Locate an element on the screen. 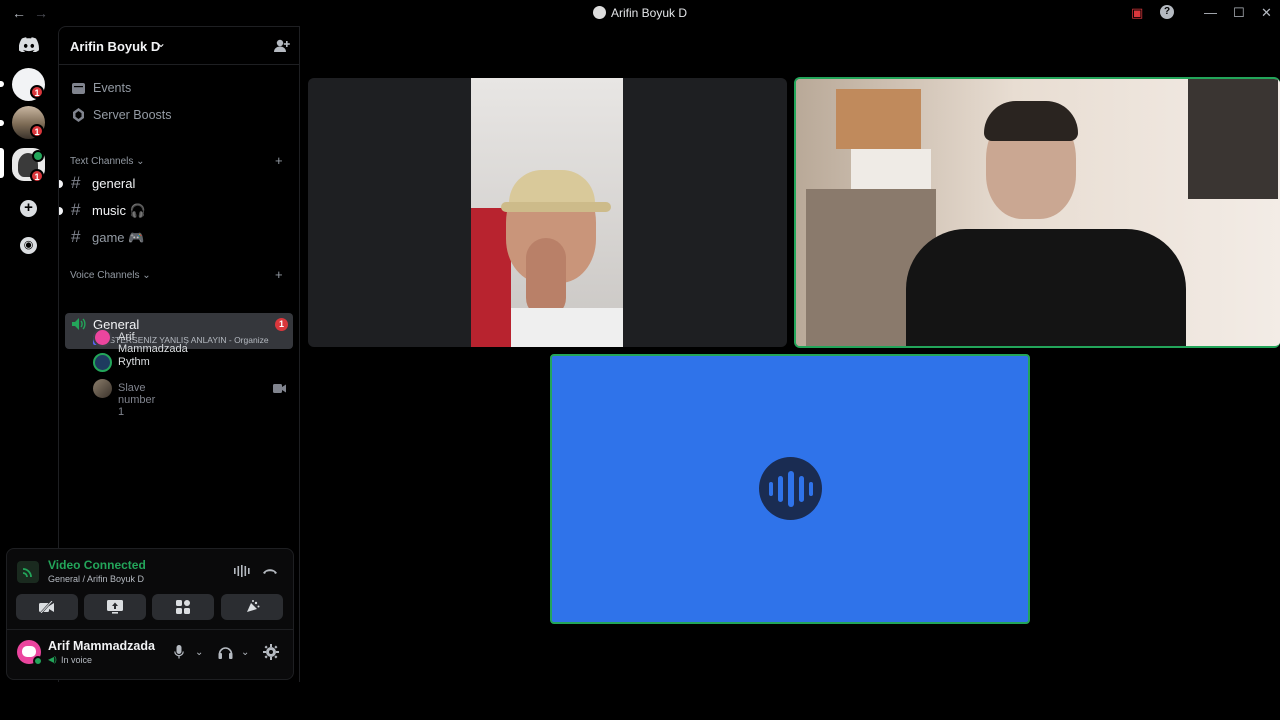 This screenshot has height=720, width=1280. mic-options-chevron-icon: ⌄ is located at coordinates (199, 652).